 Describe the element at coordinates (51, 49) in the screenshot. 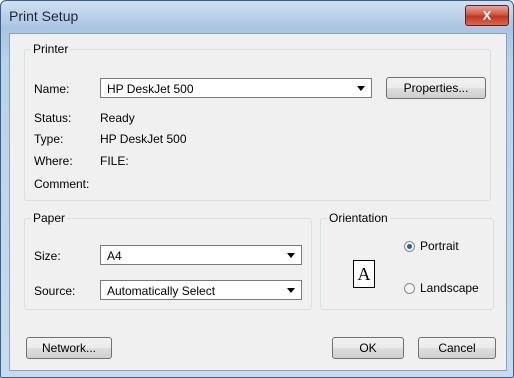

I see `printer-group-label: Printer` at that location.